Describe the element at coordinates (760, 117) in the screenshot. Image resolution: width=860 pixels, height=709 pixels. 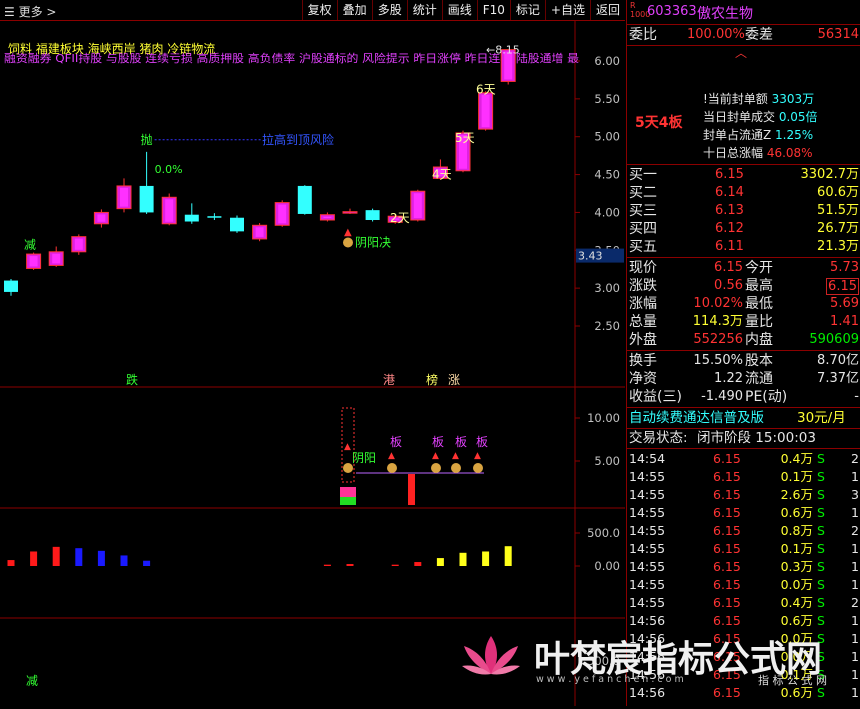
I see `limit-row: 当日封单成交 0.05倍` at that location.